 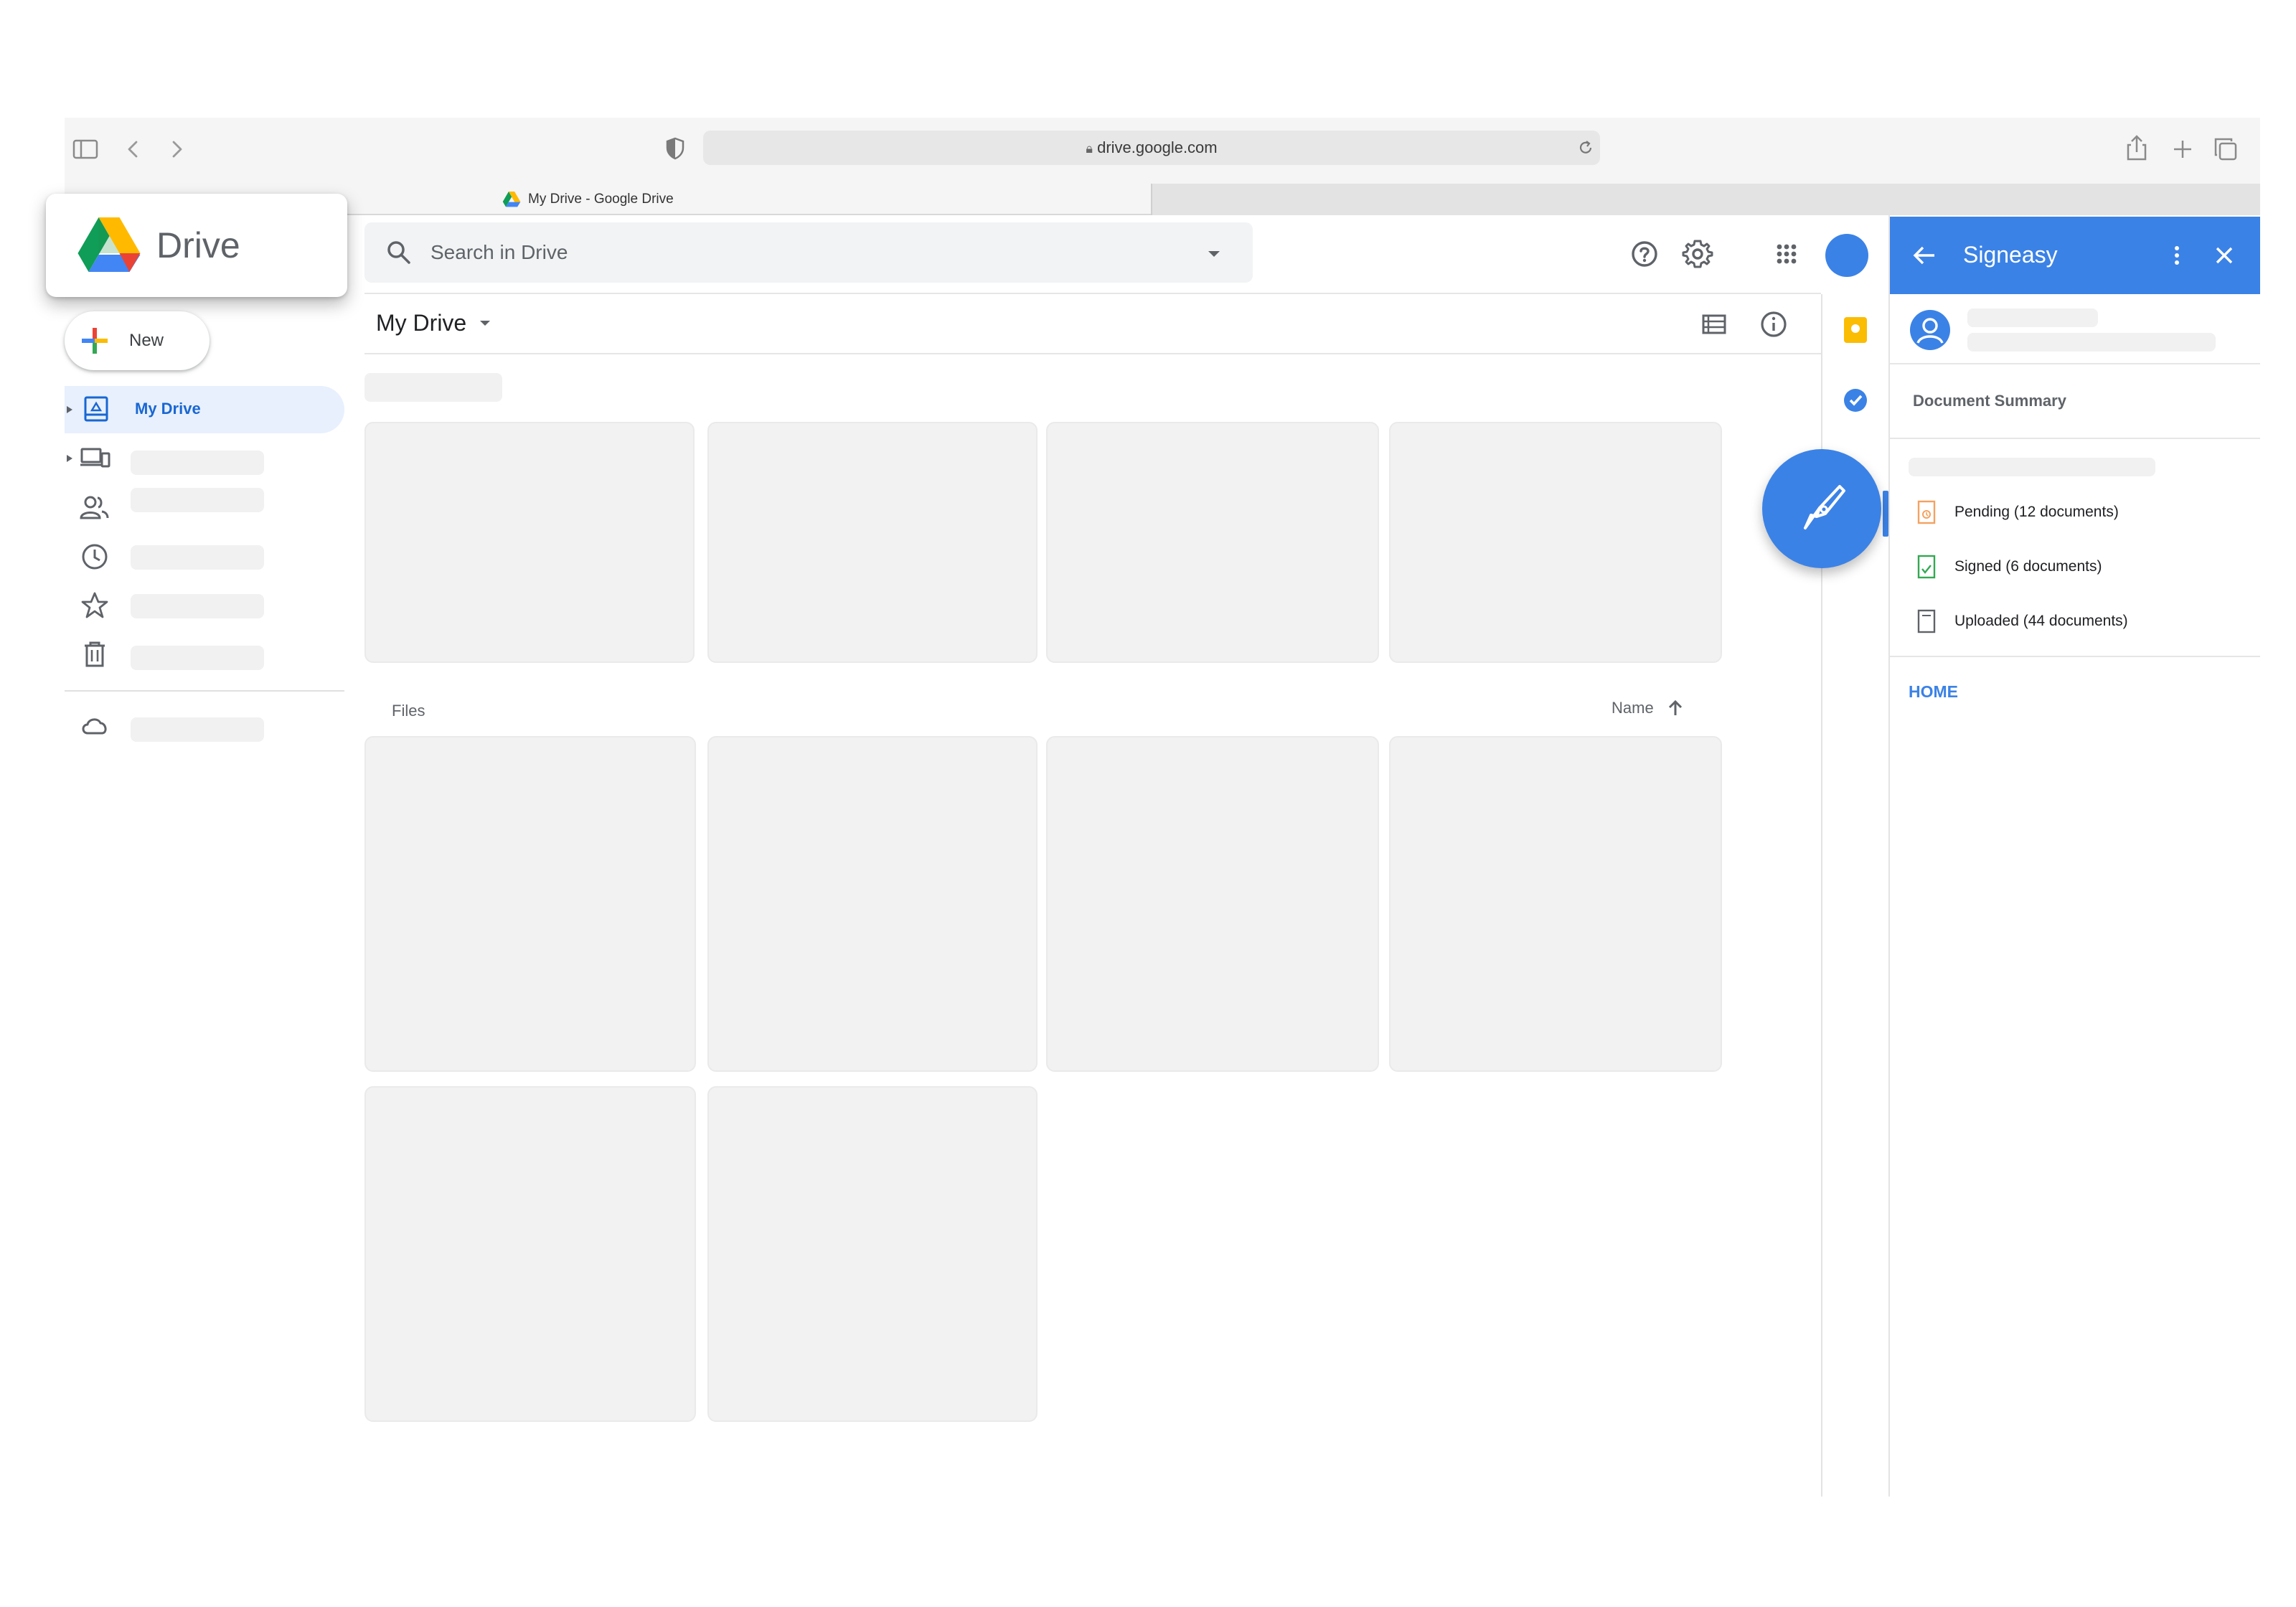 What do you see at coordinates (588, 199) in the screenshot?
I see `browser-tab-active: My Drive - Google Drive` at bounding box center [588, 199].